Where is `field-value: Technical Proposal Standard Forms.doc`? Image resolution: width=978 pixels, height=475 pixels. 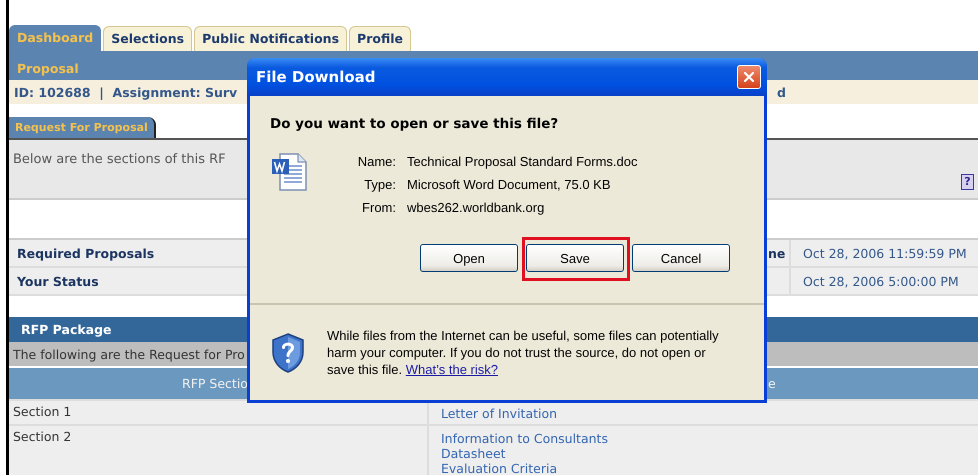
field-value: Technical Proposal Standard Forms.doc is located at coordinates (522, 161).